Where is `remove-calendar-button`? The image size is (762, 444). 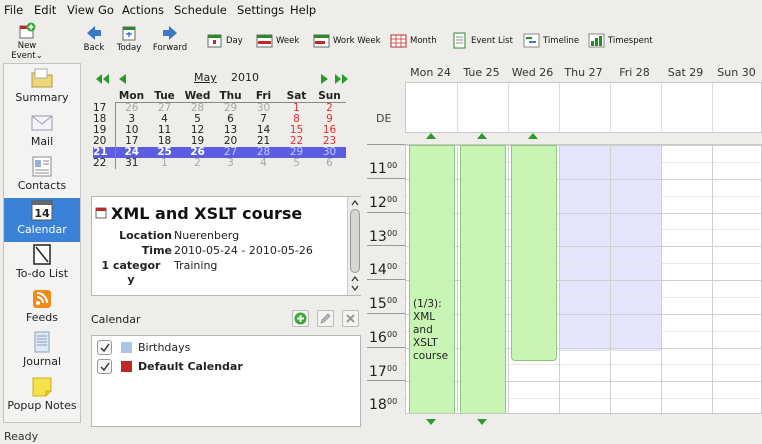 remove-calendar-button is located at coordinates (350, 318).